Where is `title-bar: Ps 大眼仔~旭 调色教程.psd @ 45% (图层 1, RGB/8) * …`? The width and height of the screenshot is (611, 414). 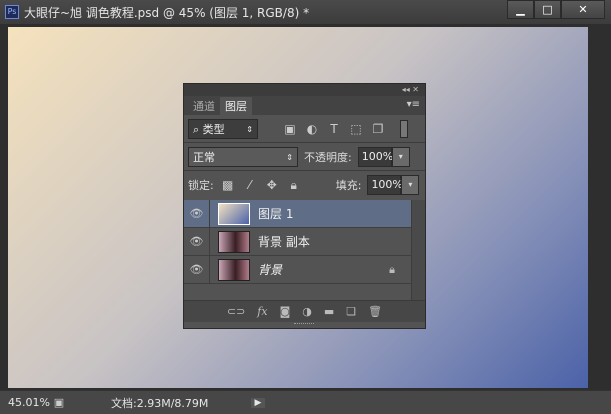
title-bar: Ps 大眼仔~旭 调色教程.psd @ 45% (图层 1, RGB/8) * … is located at coordinates (305, 12).